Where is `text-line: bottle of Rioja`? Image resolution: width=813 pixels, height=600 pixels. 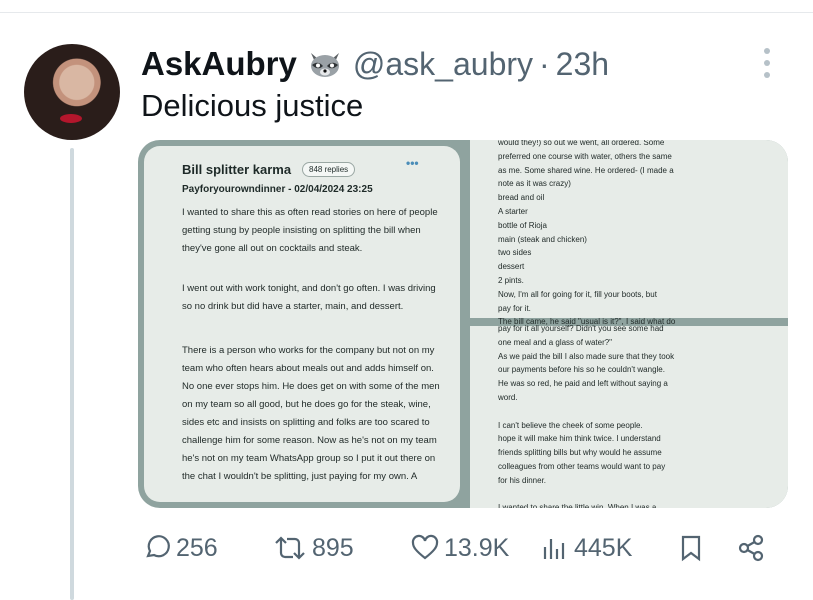
text-line: bottle of Rioja is located at coordinates (522, 225).